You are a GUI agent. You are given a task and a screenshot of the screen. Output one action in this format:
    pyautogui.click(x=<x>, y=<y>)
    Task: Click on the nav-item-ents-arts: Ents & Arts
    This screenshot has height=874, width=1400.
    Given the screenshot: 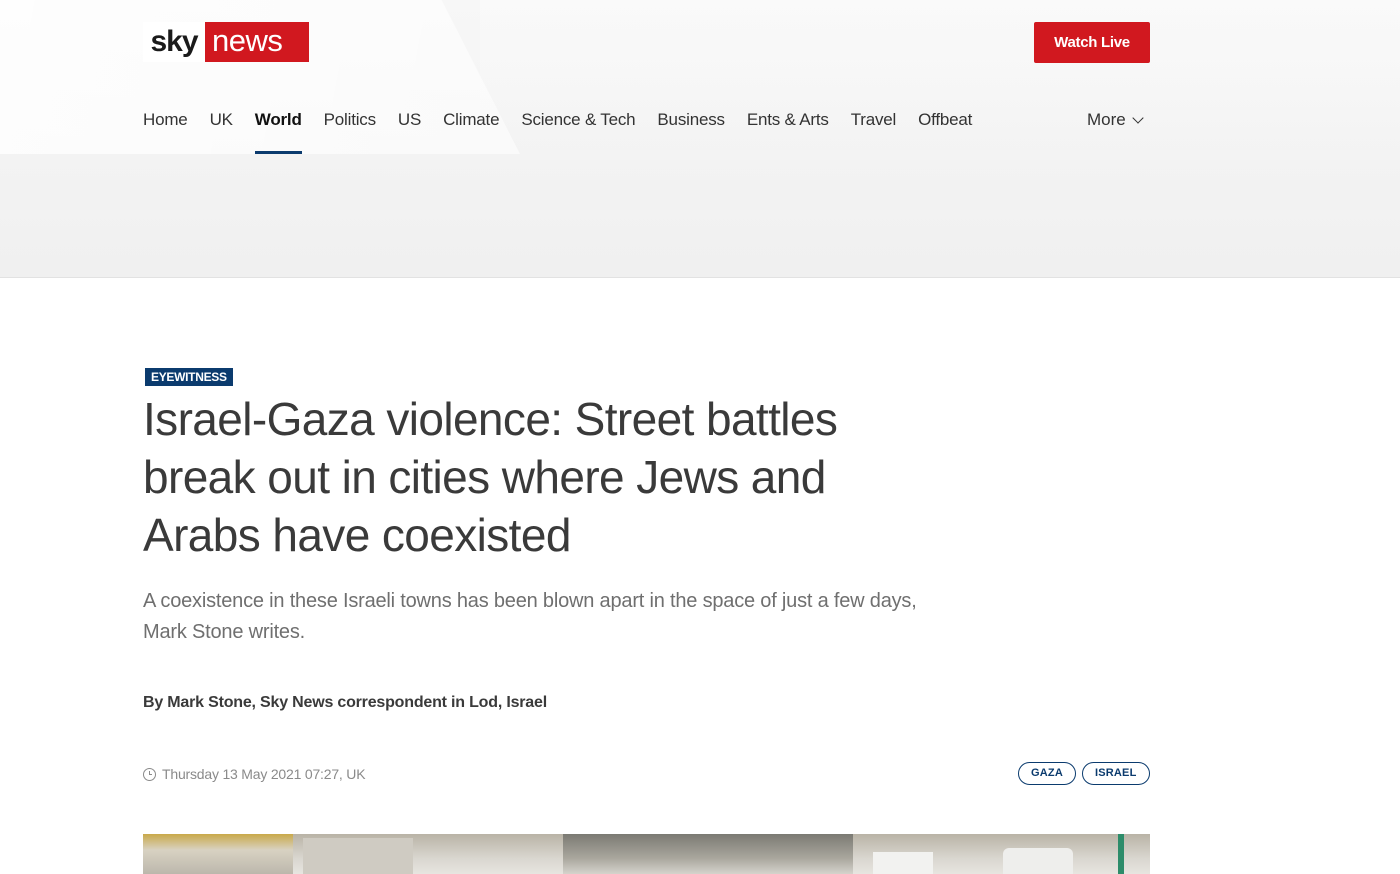 What is the action you would take?
    pyautogui.click(x=788, y=131)
    